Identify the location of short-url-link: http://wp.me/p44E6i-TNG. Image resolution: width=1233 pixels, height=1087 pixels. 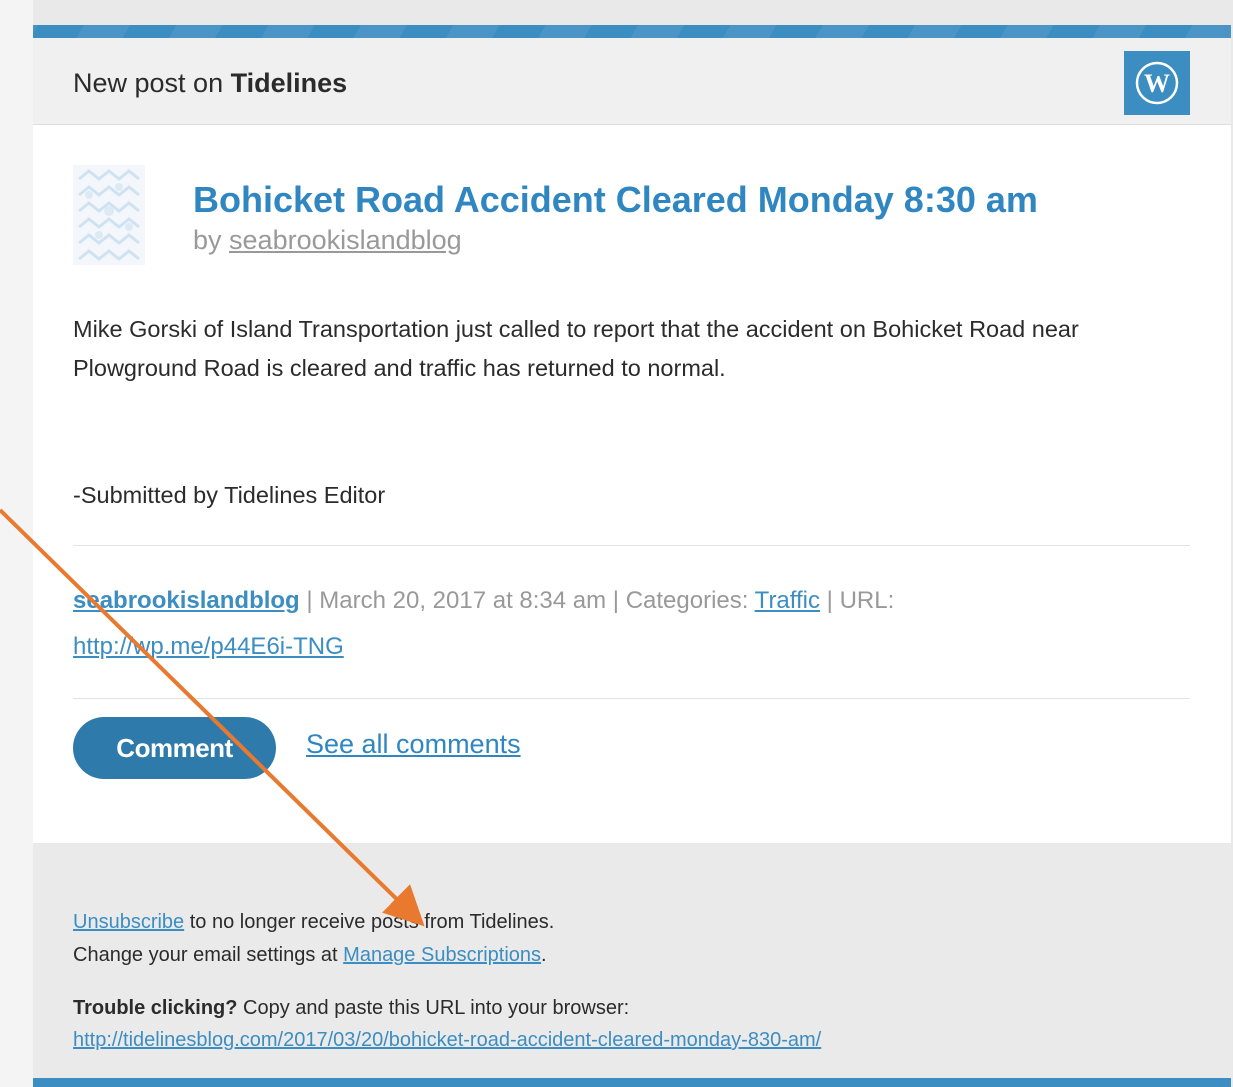
(208, 646).